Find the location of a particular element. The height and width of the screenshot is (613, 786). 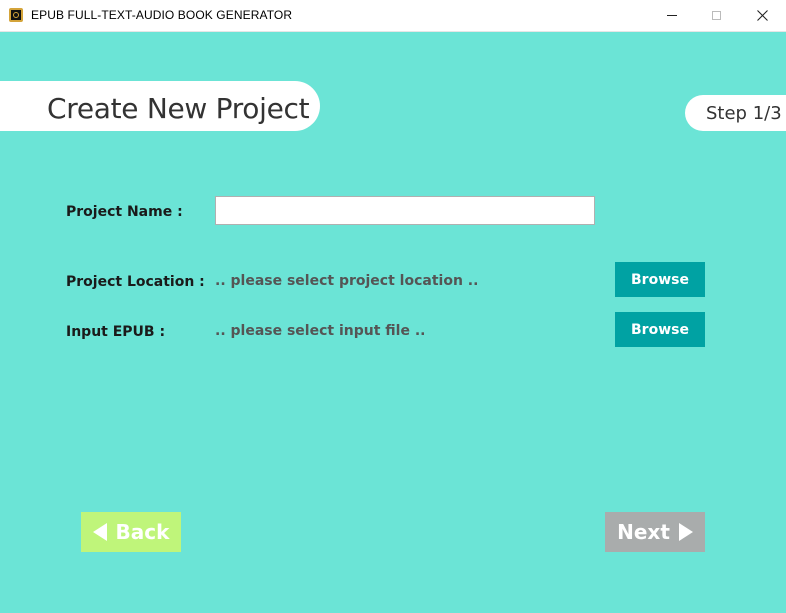

input-epub-label: Input EPUB : is located at coordinates (116, 332).